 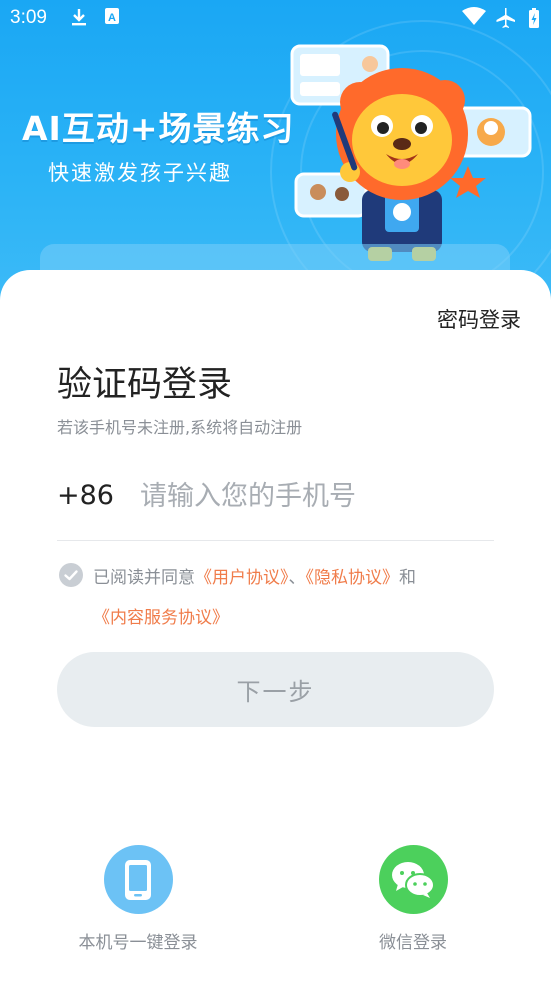 What do you see at coordinates (144, 578) in the screenshot?
I see `agreement-prefix: 已阅读并同意` at bounding box center [144, 578].